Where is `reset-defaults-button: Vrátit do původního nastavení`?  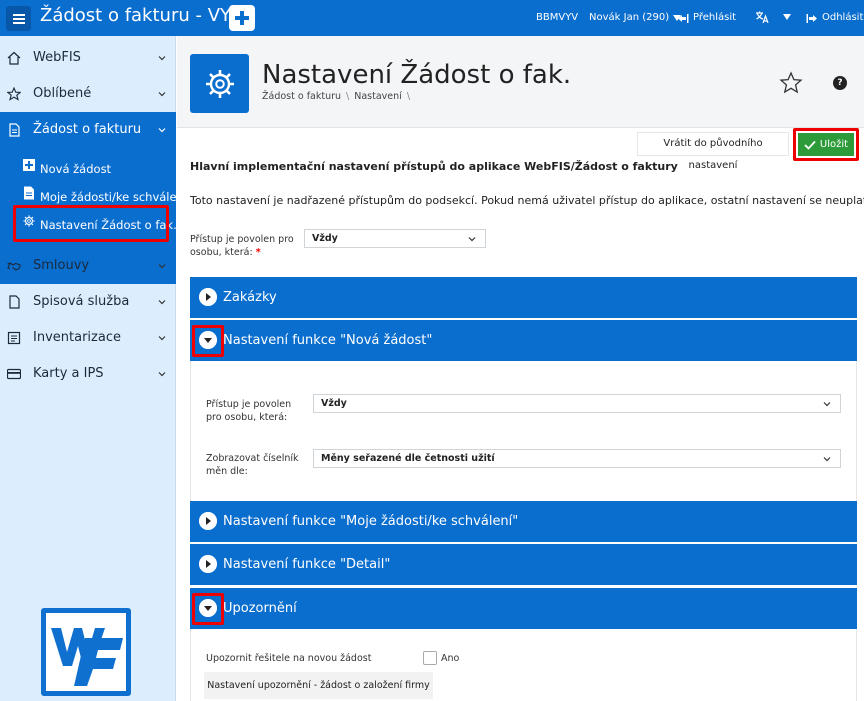
reset-defaults-button: Vrátit do původního nastavení is located at coordinates (713, 151).